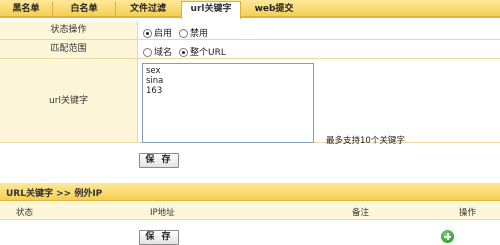 This screenshot has width=500, height=245. What do you see at coordinates (183, 52) in the screenshot?
I see `scope-full-url-radio` at bounding box center [183, 52].